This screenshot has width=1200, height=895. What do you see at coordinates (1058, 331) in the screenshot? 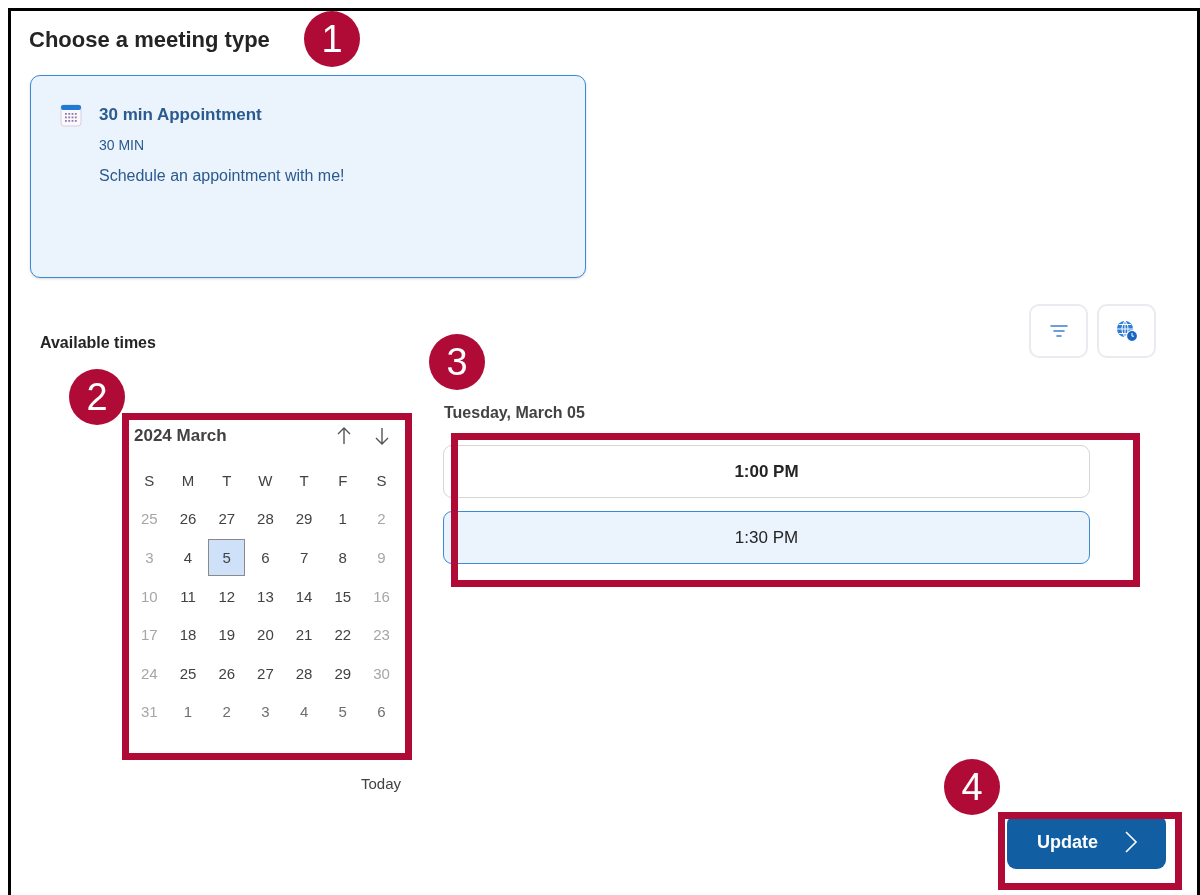
I see `filter-icon` at bounding box center [1058, 331].